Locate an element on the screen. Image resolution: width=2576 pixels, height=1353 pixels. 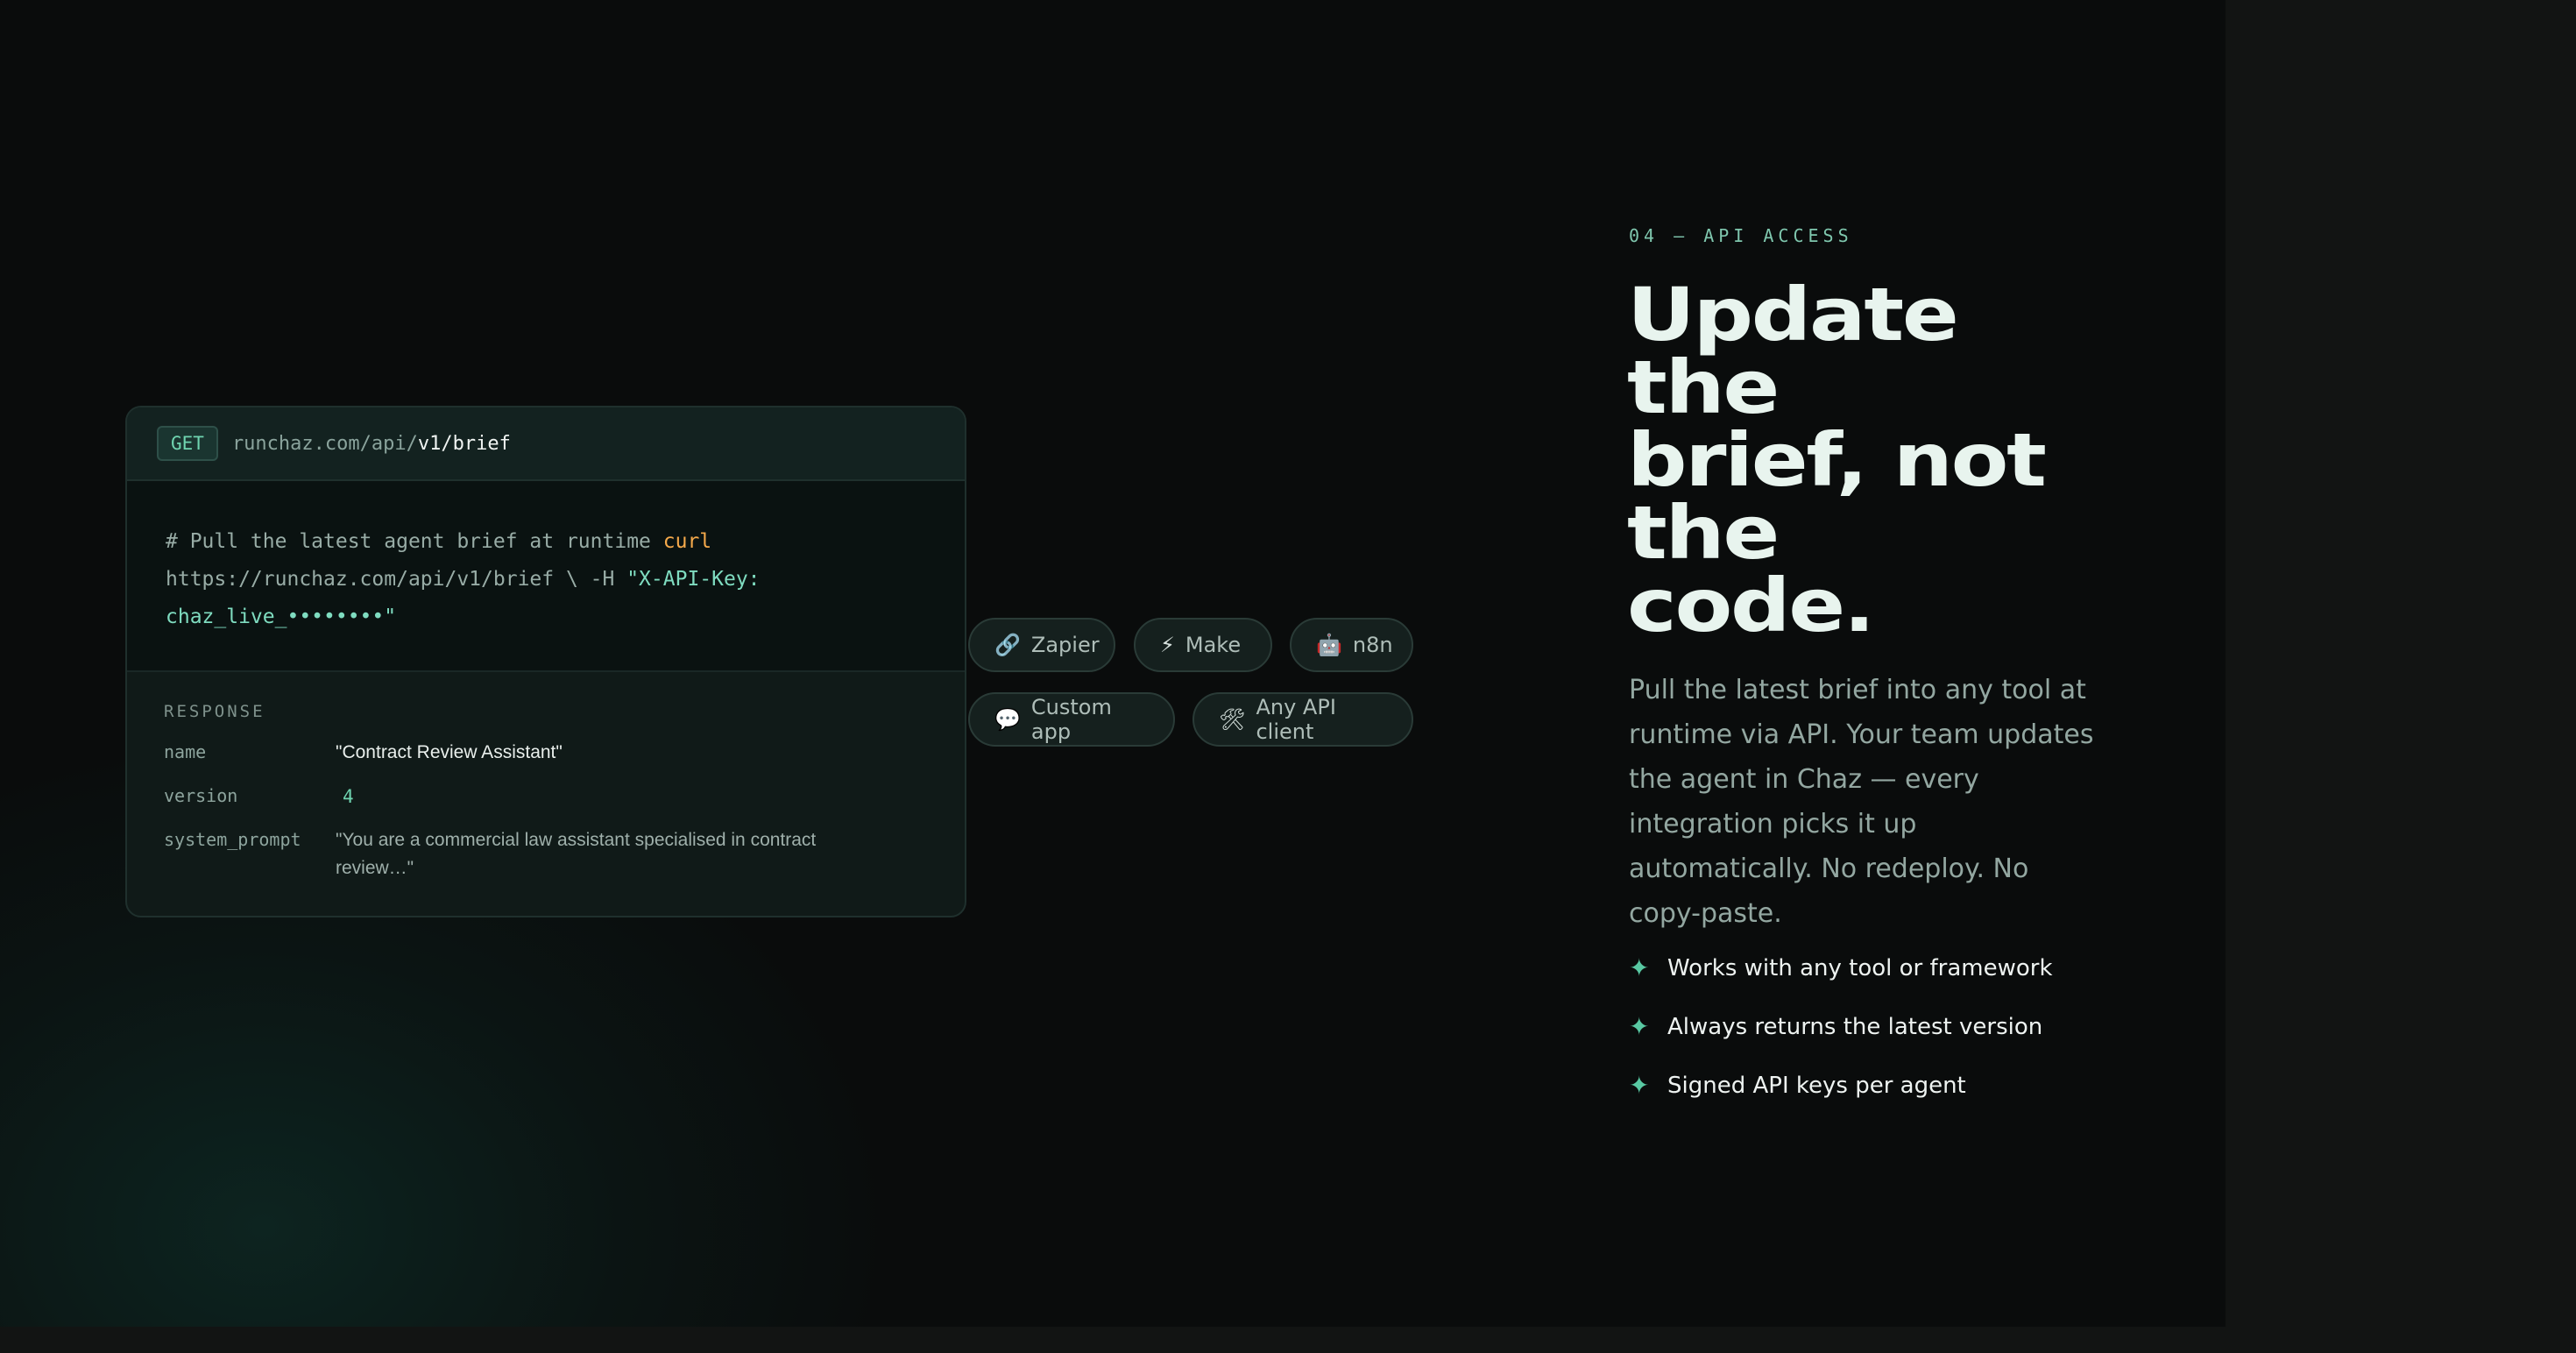
endpoint-url: runchaz.com/api/v1/brief is located at coordinates (371, 444).